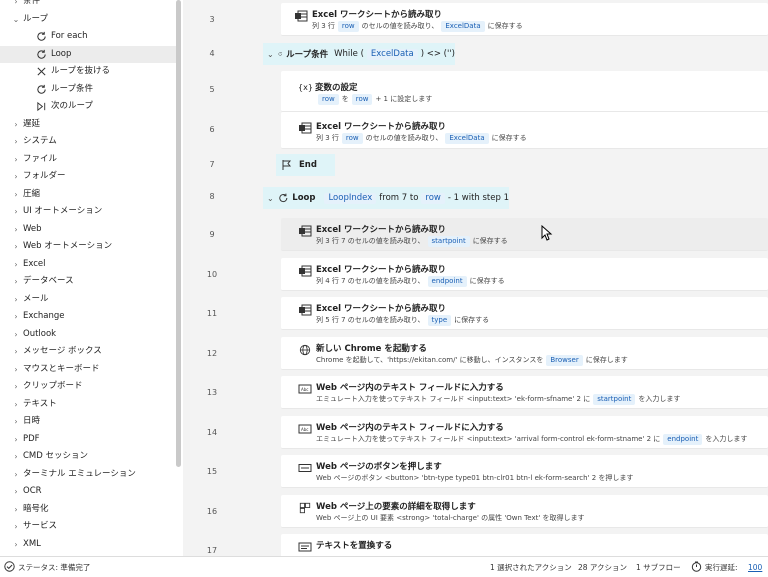 Image resolution: width=768 pixels, height=577 pixels. I want to click on action-group: › 暗号化, so click(89, 510).